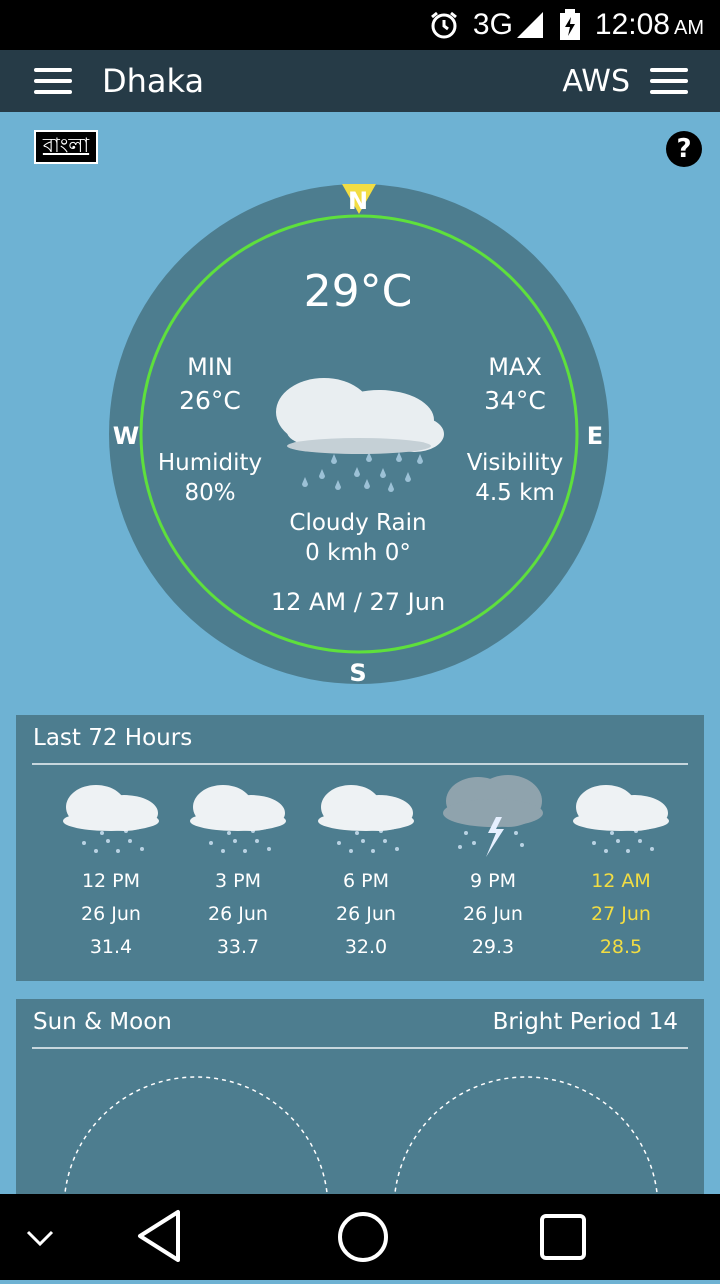  What do you see at coordinates (444, 25) in the screenshot?
I see `alarm-icon` at bounding box center [444, 25].